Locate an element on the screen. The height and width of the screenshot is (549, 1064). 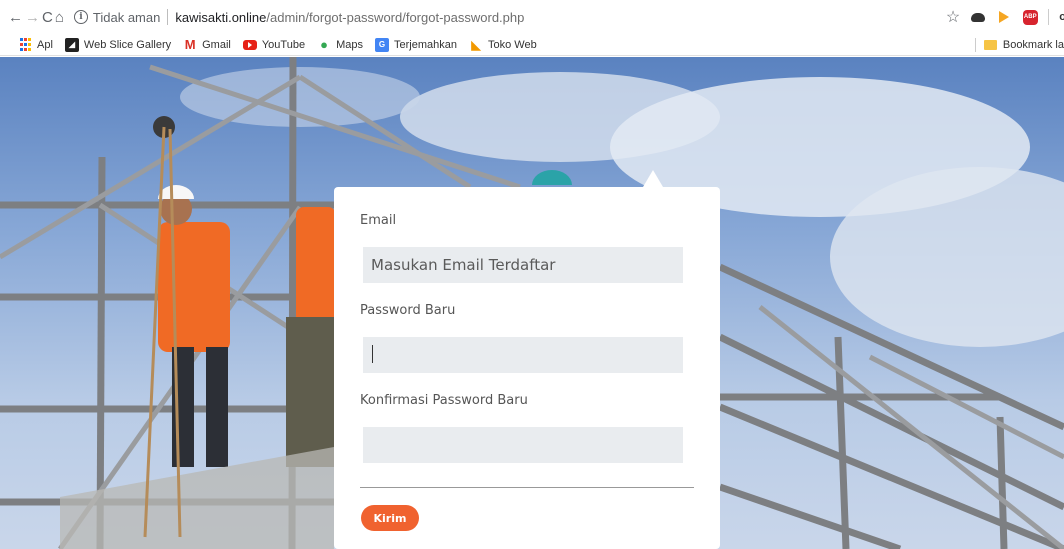
reload-icon: C is located at coordinates (47, 17).